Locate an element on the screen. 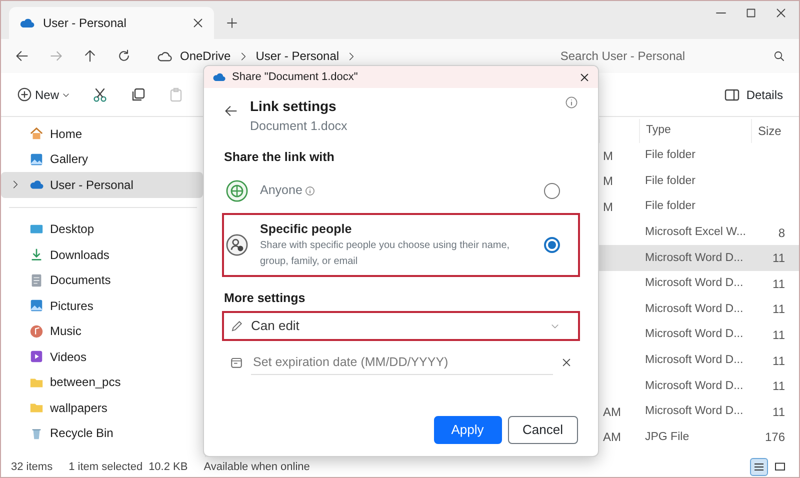 The height and width of the screenshot is (478, 800). copy-icon is located at coordinates (138, 94).